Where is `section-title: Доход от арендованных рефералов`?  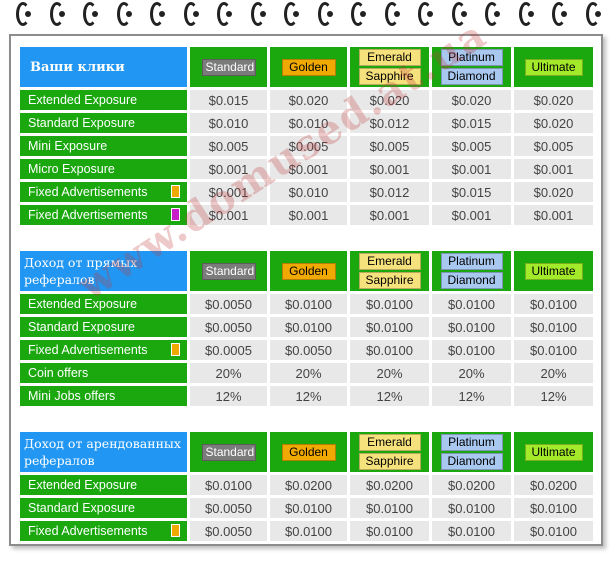 section-title: Доход от арендованных рефералов is located at coordinates (103, 452).